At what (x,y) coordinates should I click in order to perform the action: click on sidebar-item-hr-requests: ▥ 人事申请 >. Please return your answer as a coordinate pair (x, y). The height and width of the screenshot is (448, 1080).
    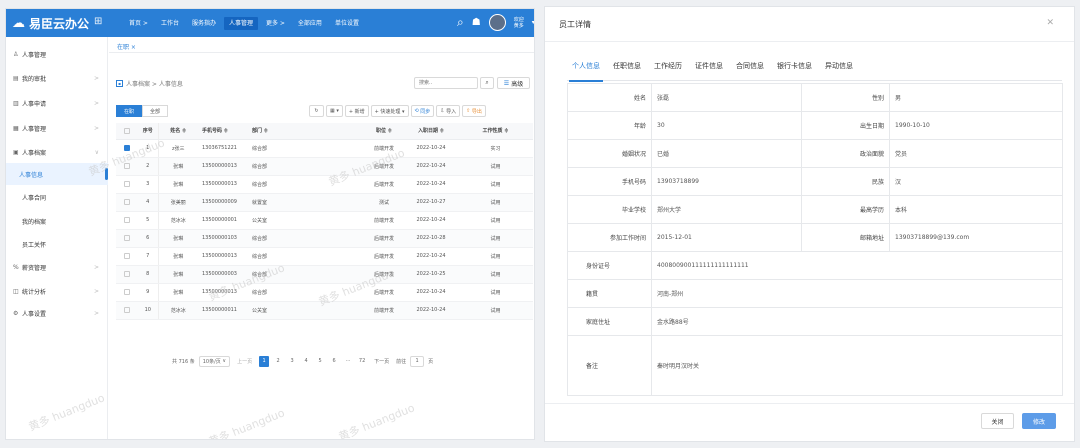
    Looking at the image, I should click on (57, 103).